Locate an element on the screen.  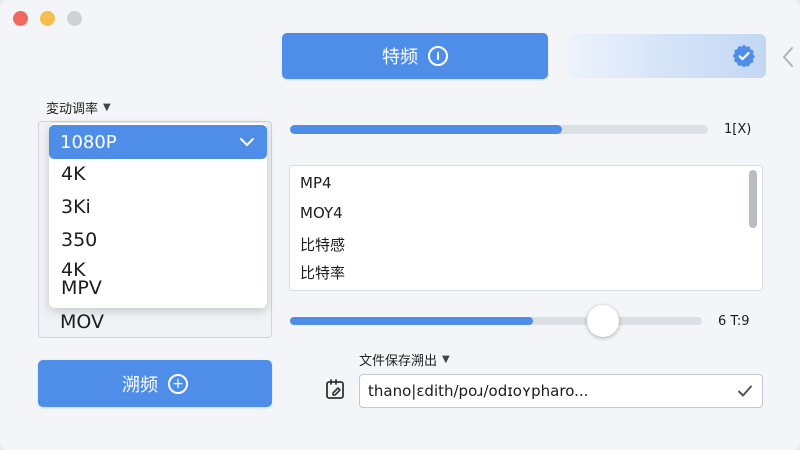
chevron-left-icon is located at coordinates (788, 57).